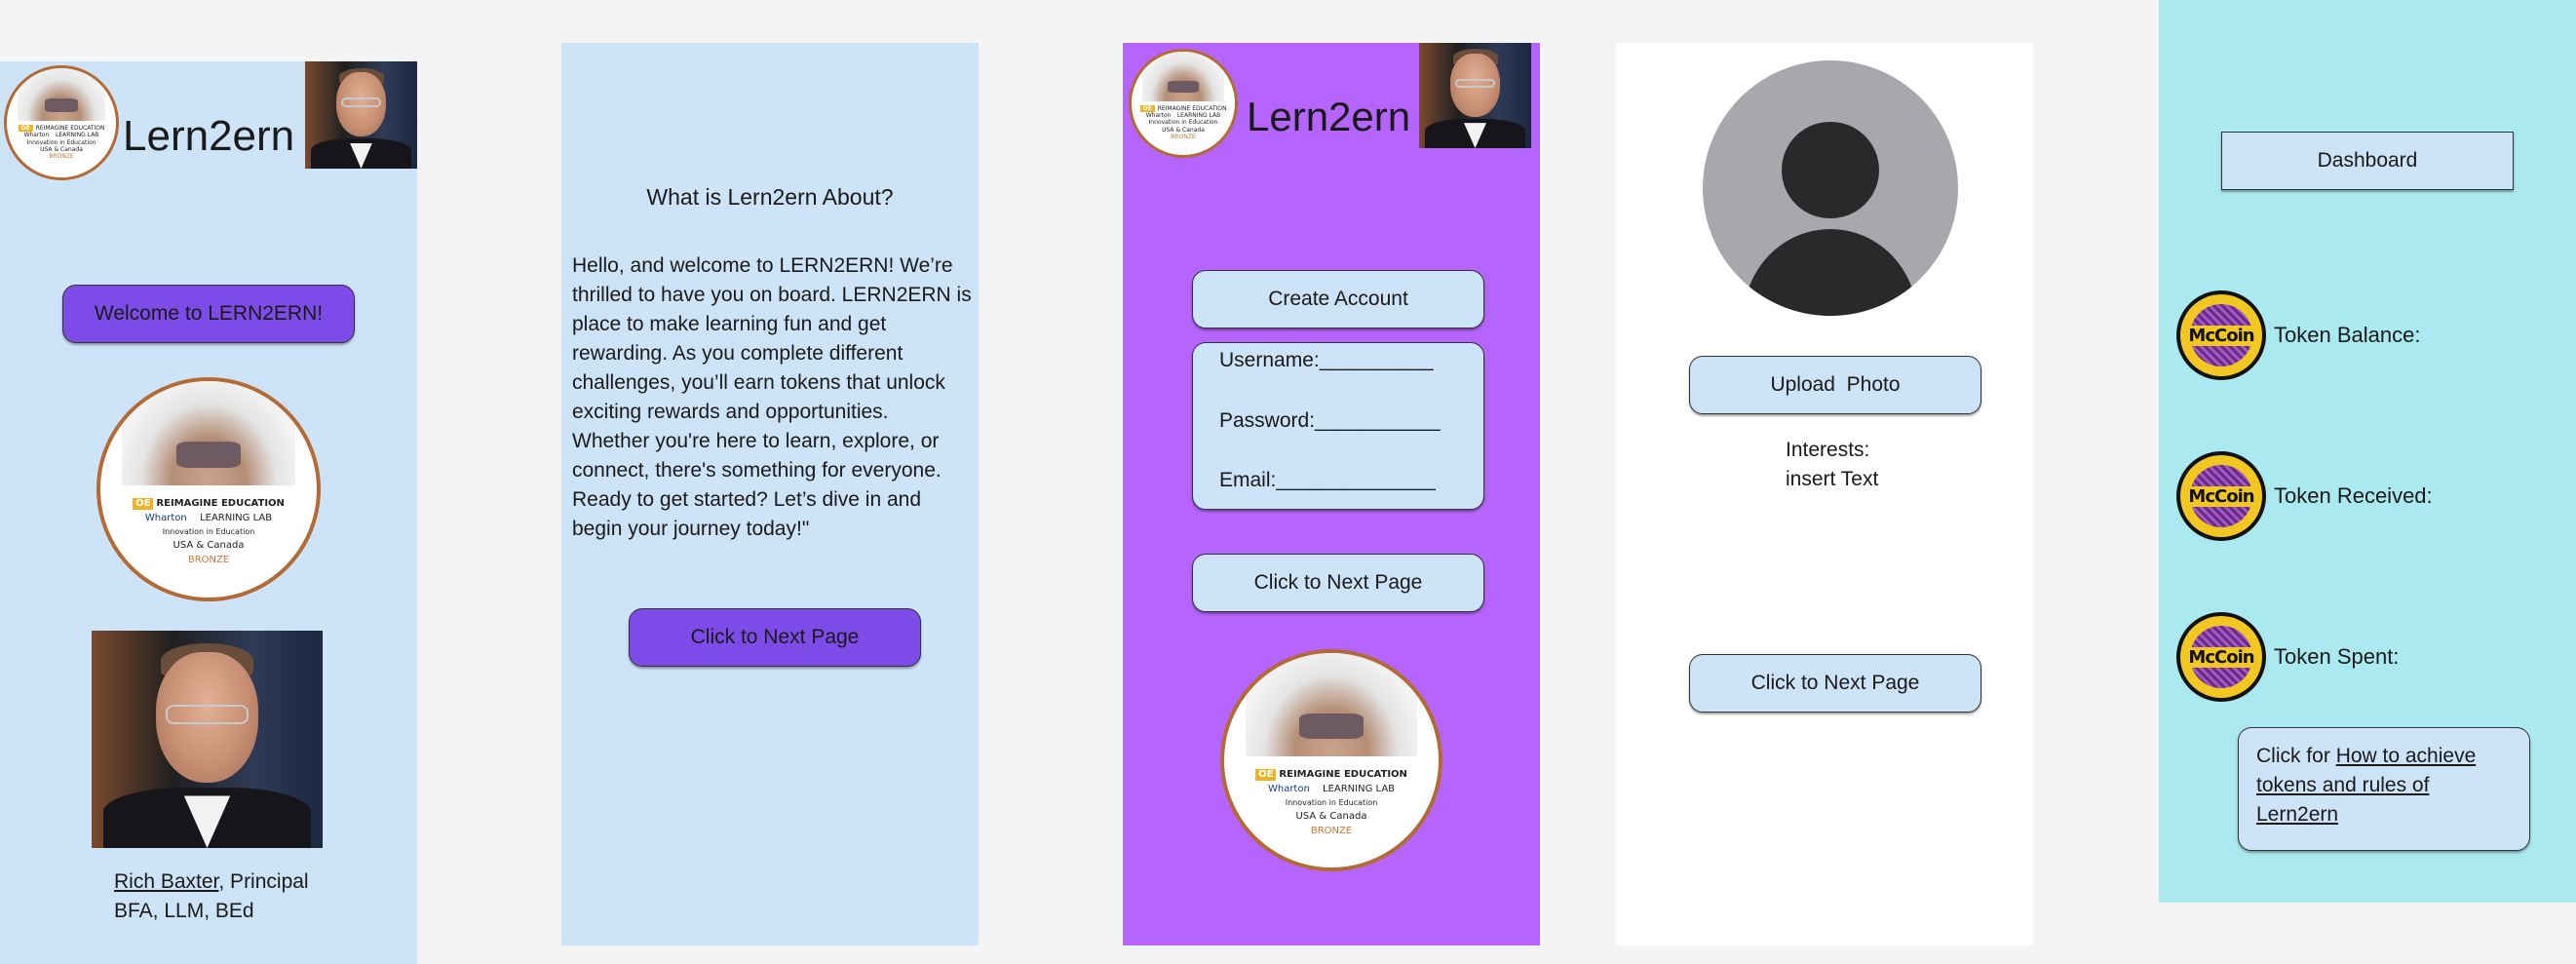 The height and width of the screenshot is (964, 2576). I want to click on rules-link: Lern2ern, so click(2297, 814).